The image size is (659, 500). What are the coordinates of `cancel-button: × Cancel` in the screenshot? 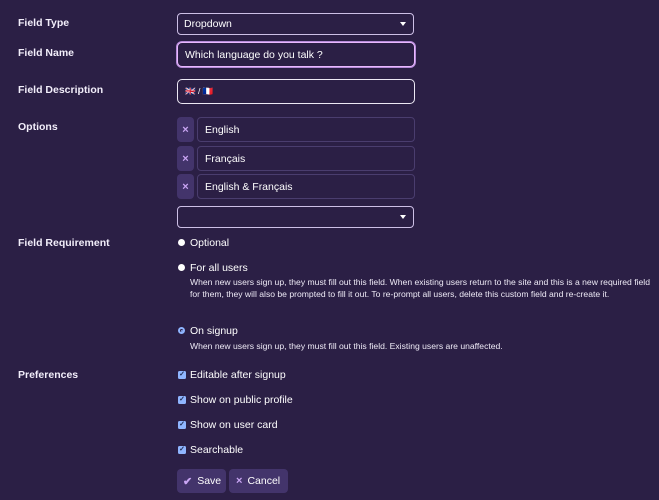 It's located at (258, 481).